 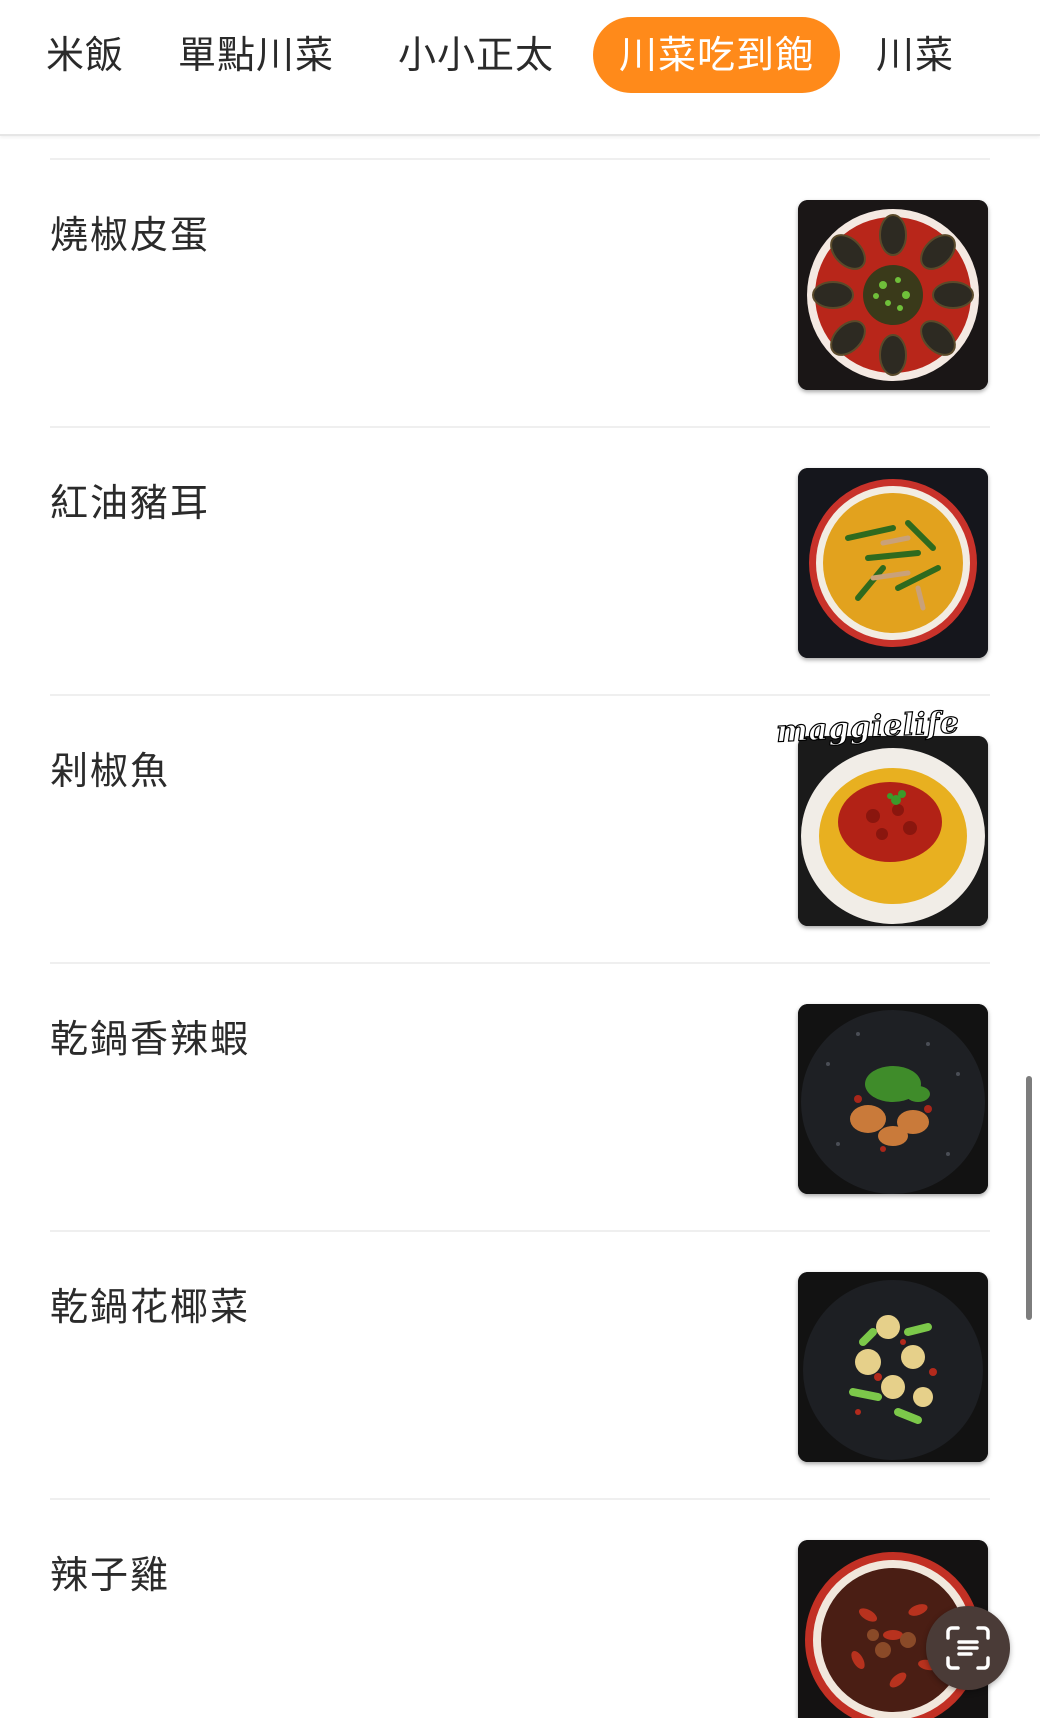 I want to click on dry-pot-shrimp-dish-image, so click(x=893, y=1099).